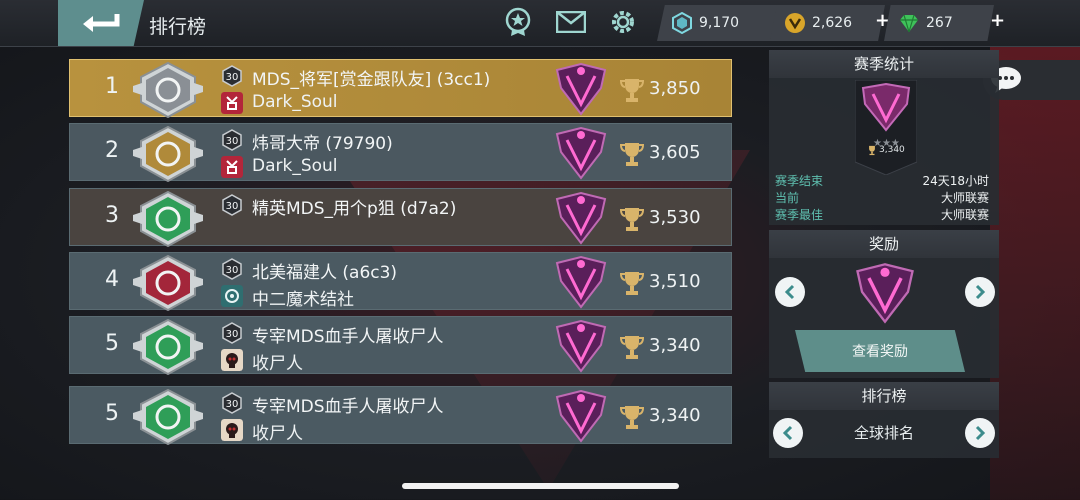  Describe the element at coordinates (997, 20) in the screenshot. I see `buy-gem-plus-icon: +` at that location.